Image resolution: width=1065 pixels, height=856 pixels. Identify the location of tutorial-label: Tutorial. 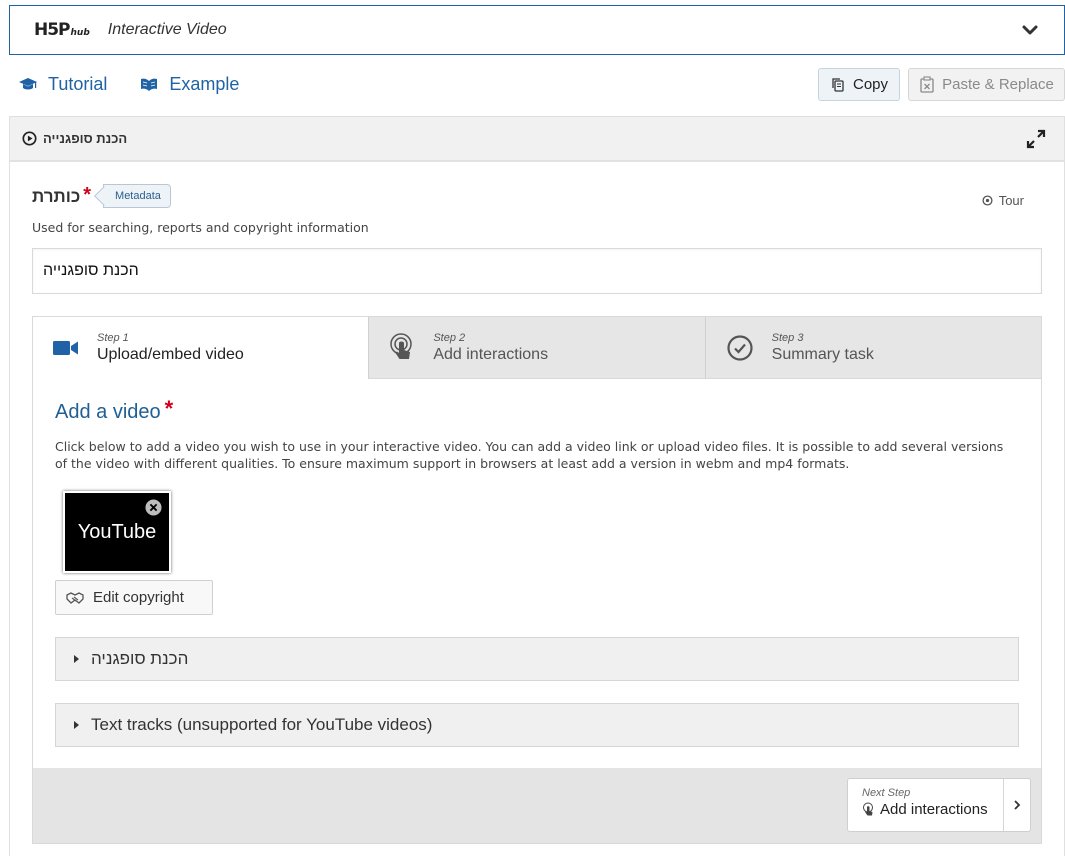
(78, 84).